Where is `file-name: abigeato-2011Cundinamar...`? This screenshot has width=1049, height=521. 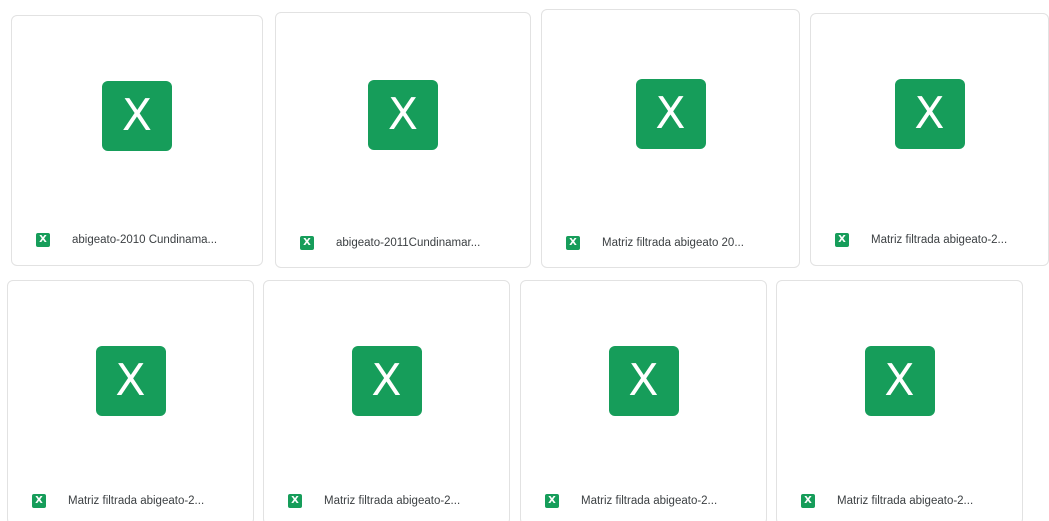 file-name: abigeato-2011Cundinamar... is located at coordinates (408, 243).